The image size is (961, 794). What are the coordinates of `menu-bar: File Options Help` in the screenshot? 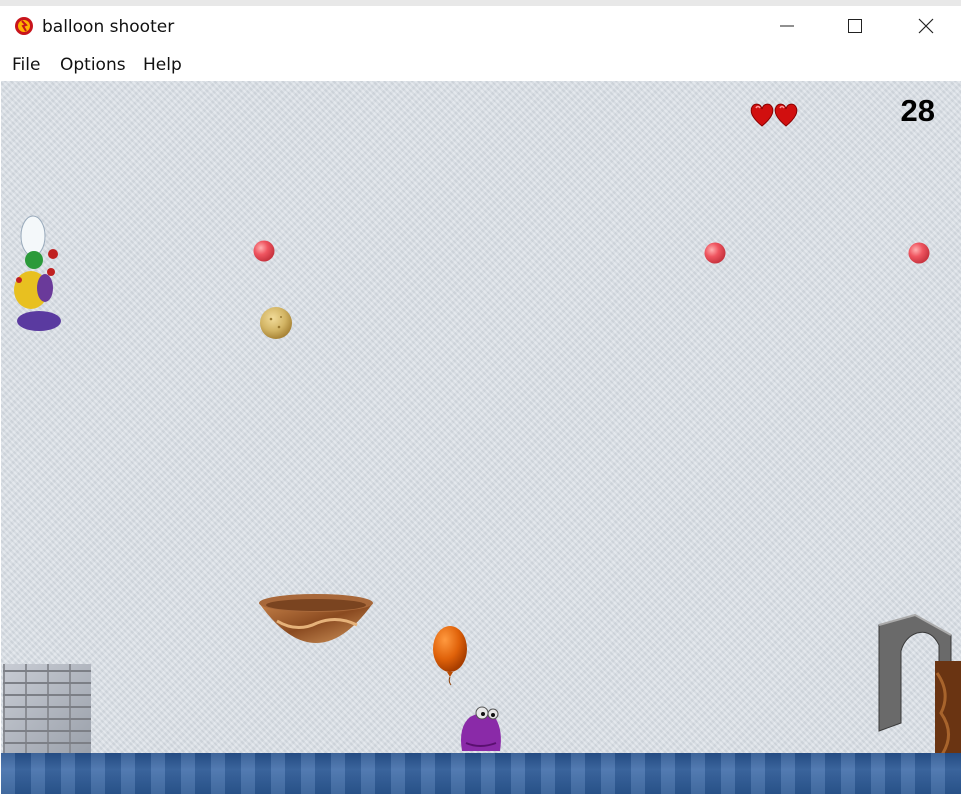 It's located at (480, 65).